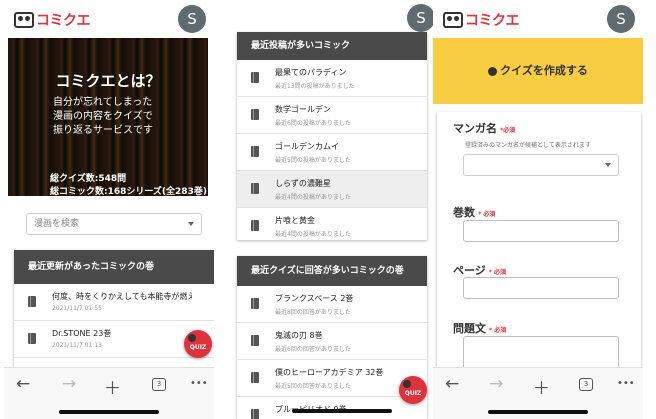 This screenshot has width=656, height=419. What do you see at coordinates (469, 270) in the screenshot?
I see `label-text: ページ` at bounding box center [469, 270].